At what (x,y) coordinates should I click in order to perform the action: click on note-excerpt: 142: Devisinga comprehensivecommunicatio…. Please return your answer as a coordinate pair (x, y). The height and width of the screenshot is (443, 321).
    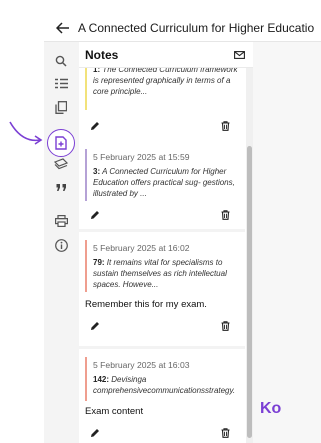
    Looking at the image, I should click on (164, 385).